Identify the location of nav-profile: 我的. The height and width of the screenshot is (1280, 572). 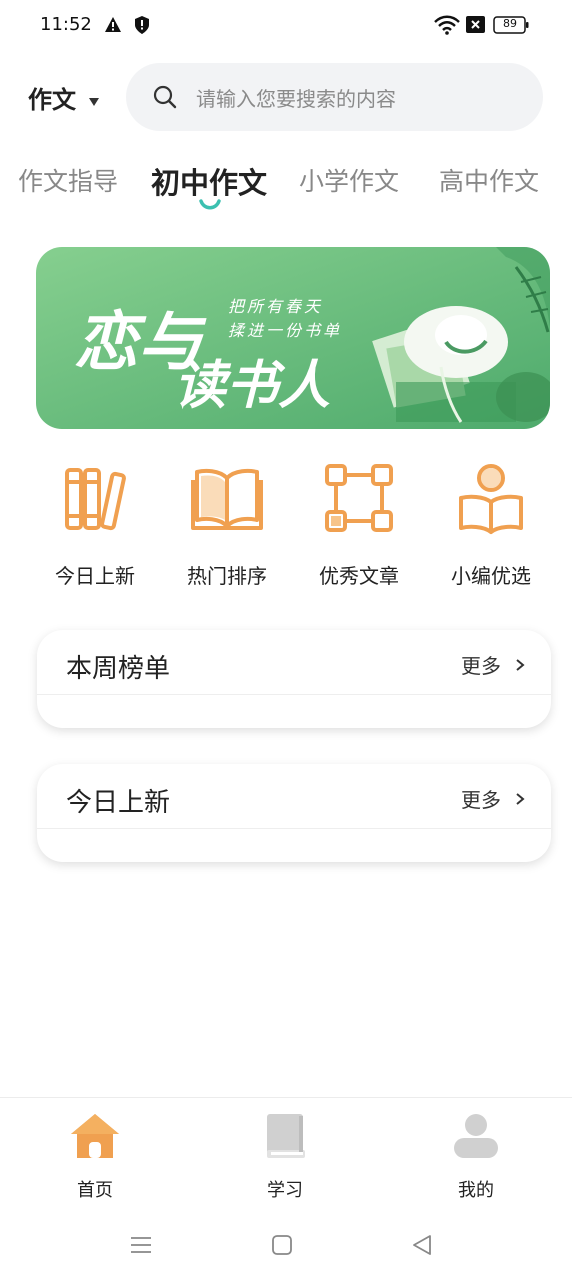
(476, 1156).